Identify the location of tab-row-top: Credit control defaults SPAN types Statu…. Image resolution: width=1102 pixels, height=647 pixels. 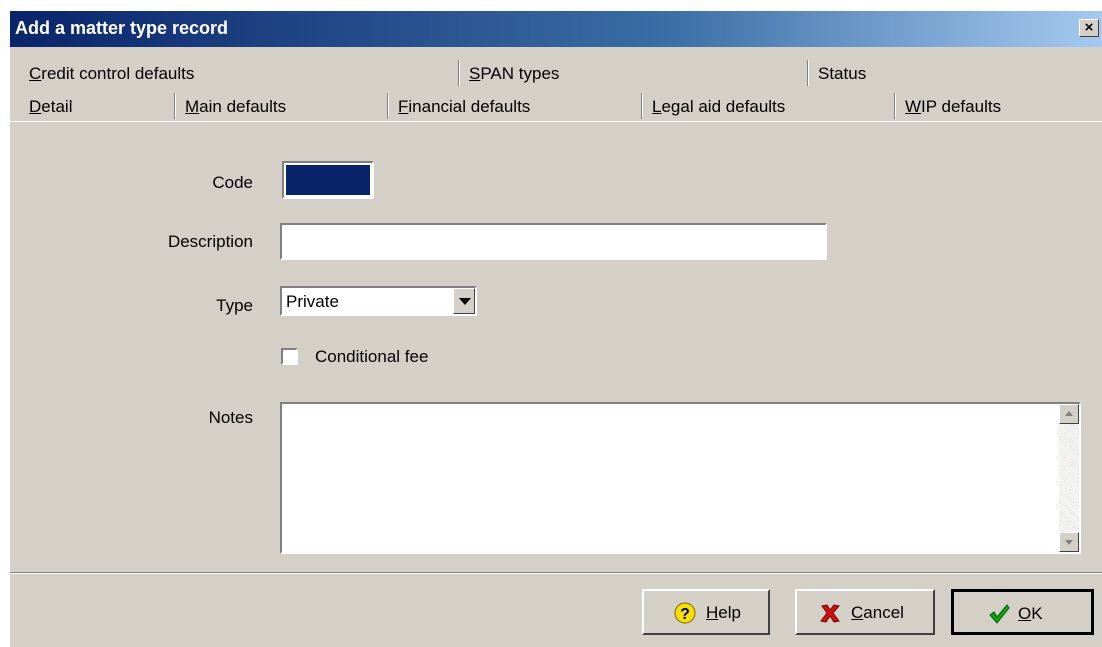
(556, 73).